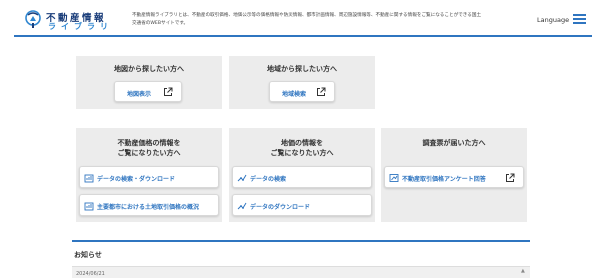 This screenshot has height=278, width=602. Describe the element at coordinates (553, 20) in the screenshot. I see `language-link: Language` at that location.